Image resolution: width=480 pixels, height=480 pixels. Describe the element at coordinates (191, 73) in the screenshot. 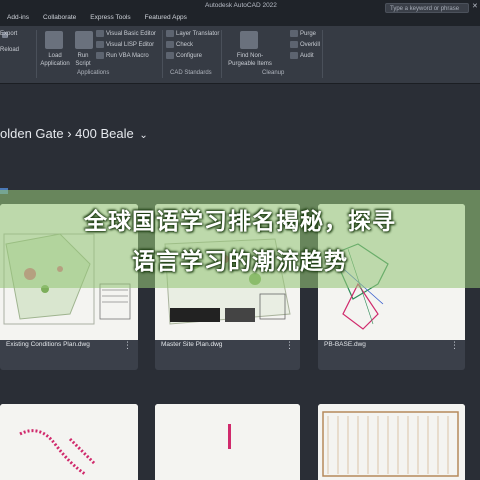

I see `cad-standards-group-label: CAD Standards` at that location.